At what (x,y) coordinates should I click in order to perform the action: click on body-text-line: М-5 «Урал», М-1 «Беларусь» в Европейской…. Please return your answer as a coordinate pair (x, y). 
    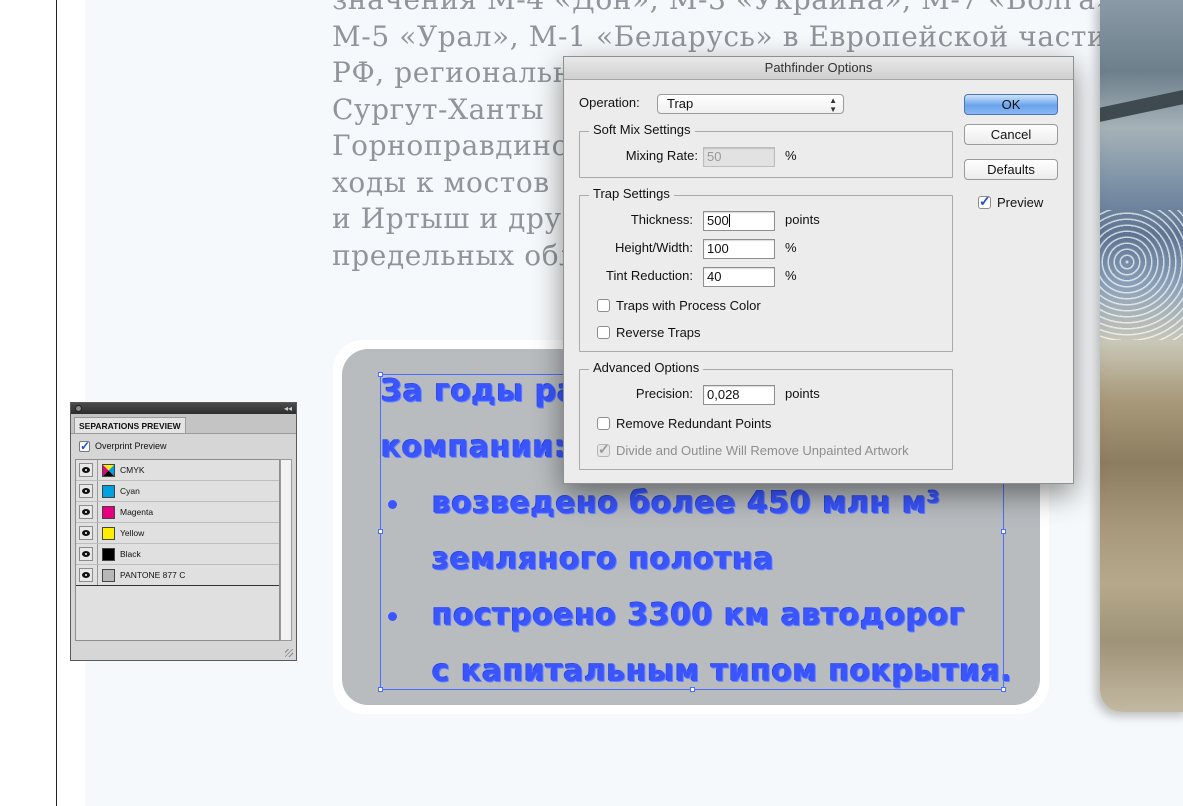
    Looking at the image, I should click on (719, 36).